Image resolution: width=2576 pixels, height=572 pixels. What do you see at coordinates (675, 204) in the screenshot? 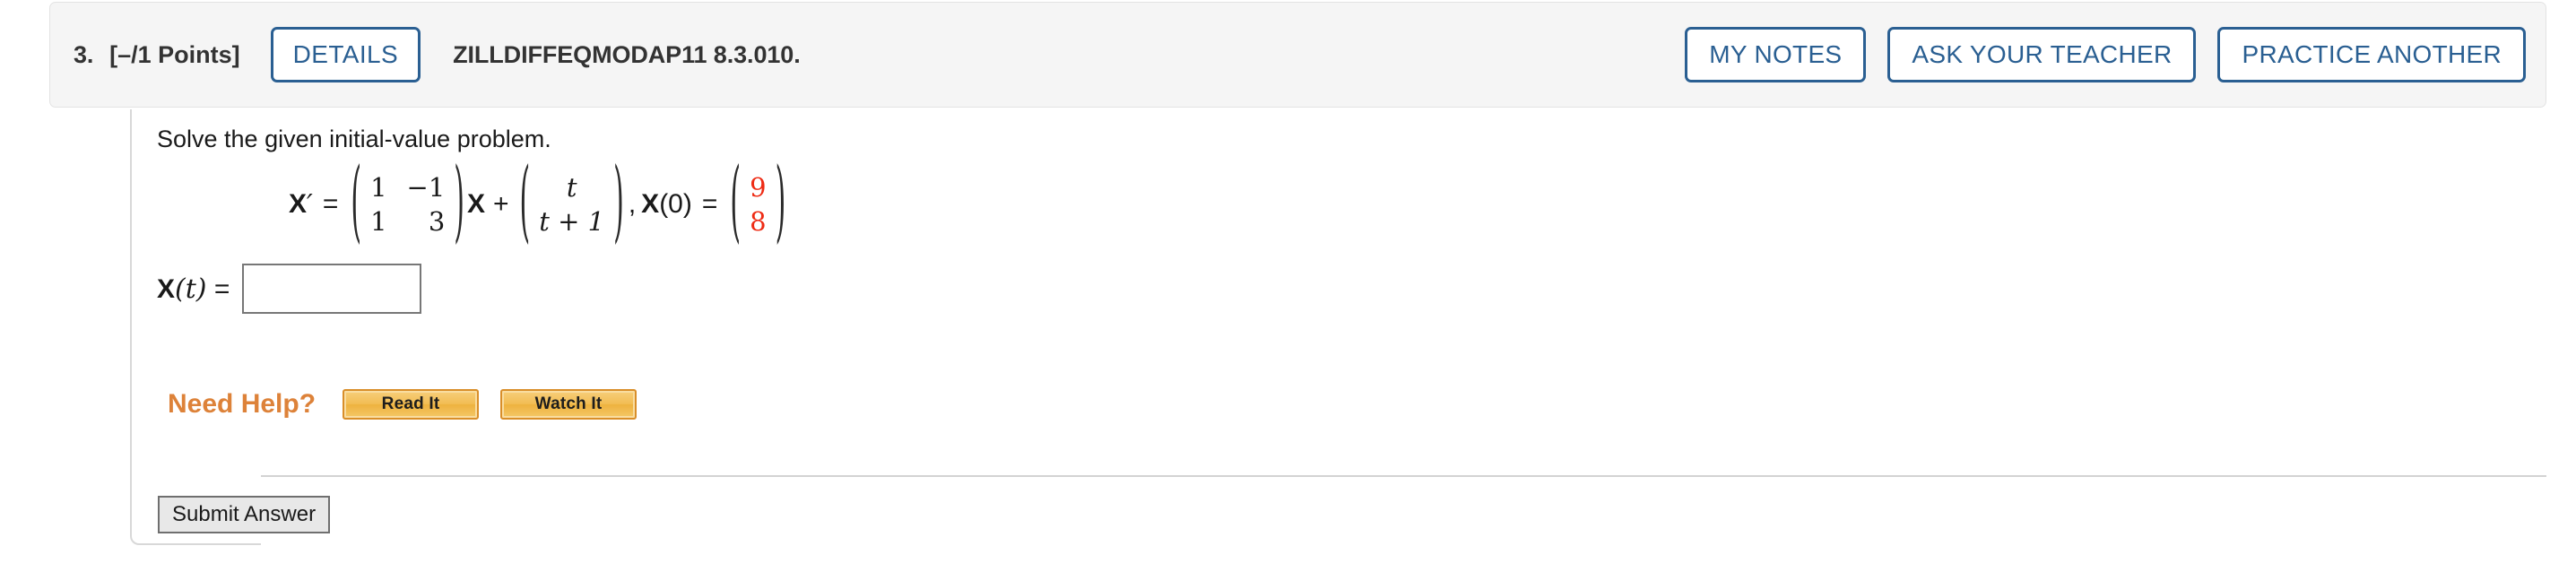
I see `initial-condition-arg: (0)` at bounding box center [675, 204].